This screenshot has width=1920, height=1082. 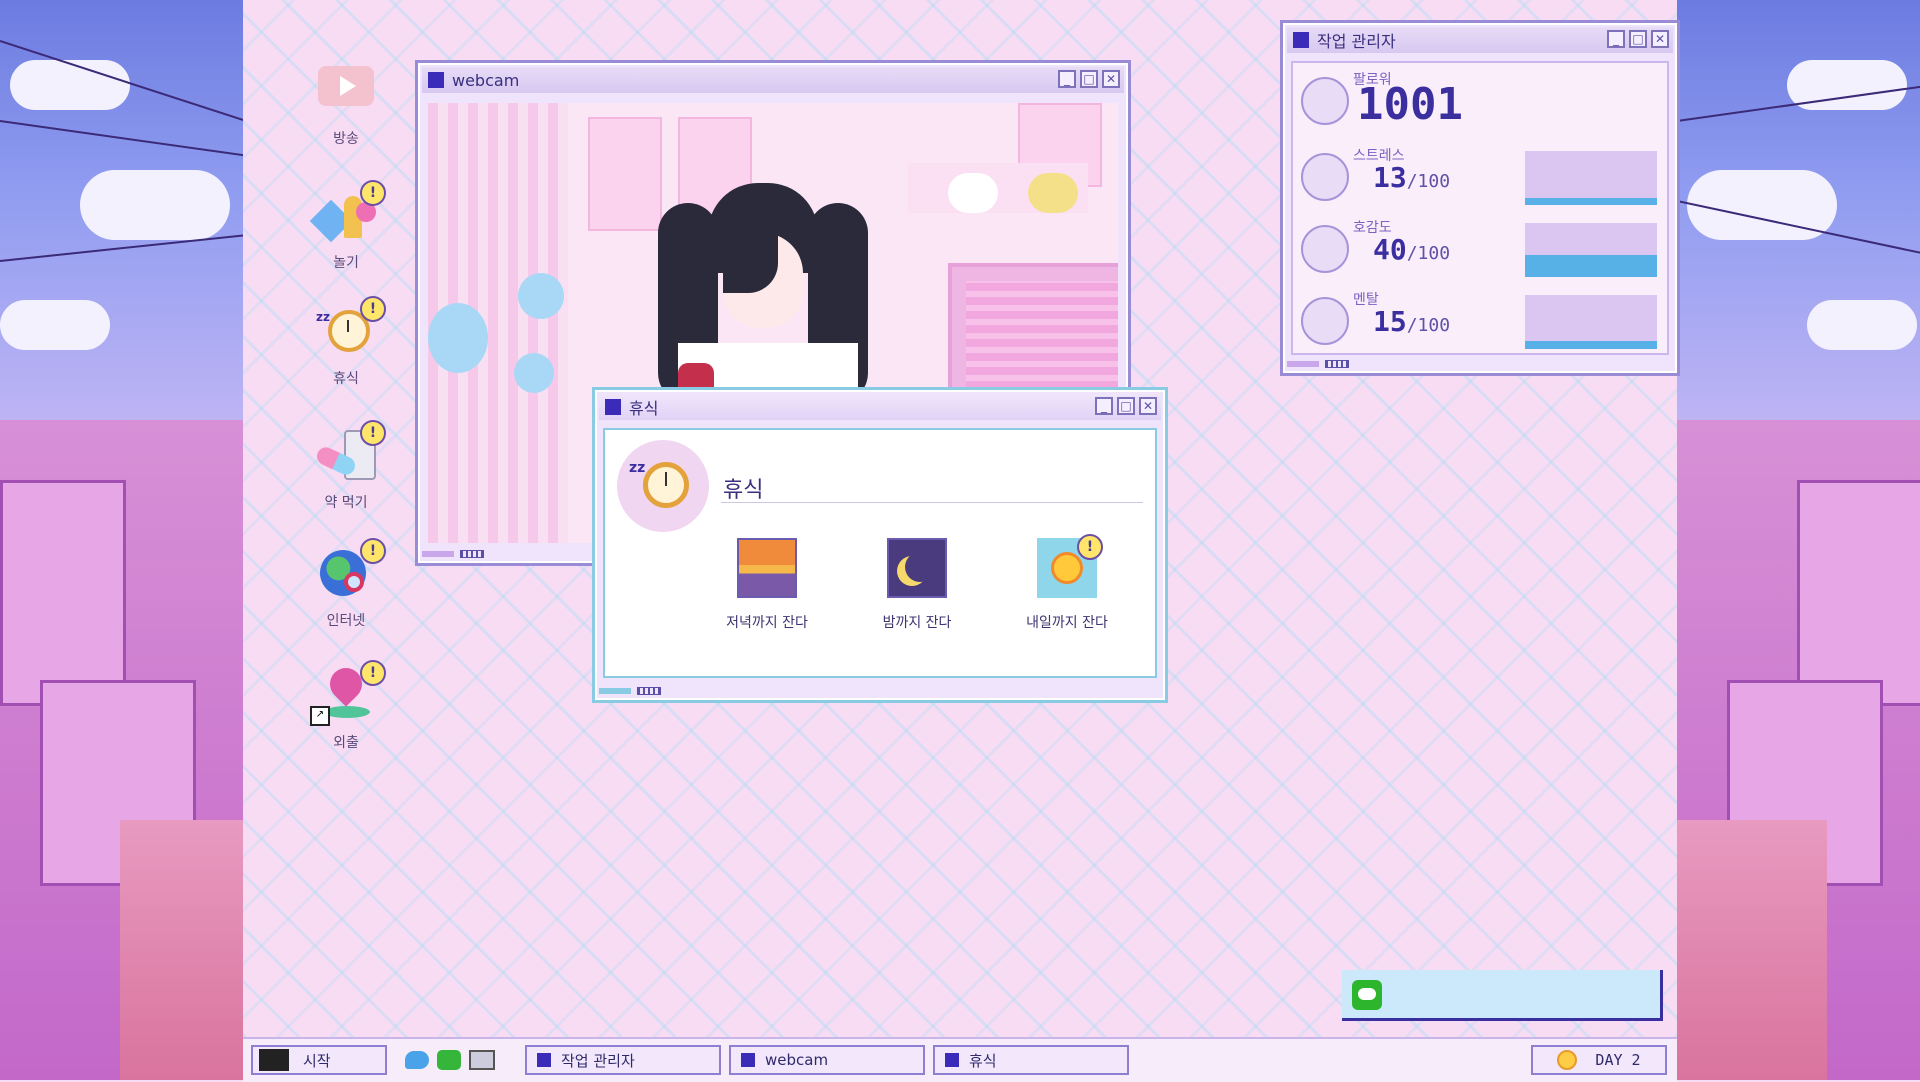 I want to click on desktop-icon-broadcast: 방송, so click(x=346, y=105).